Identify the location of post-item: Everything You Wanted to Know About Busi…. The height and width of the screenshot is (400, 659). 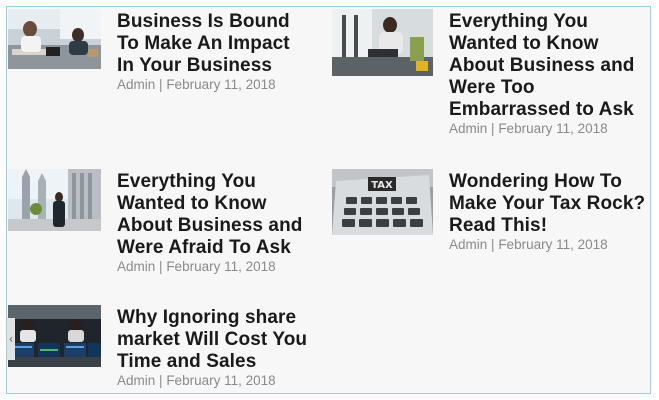
(163, 226).